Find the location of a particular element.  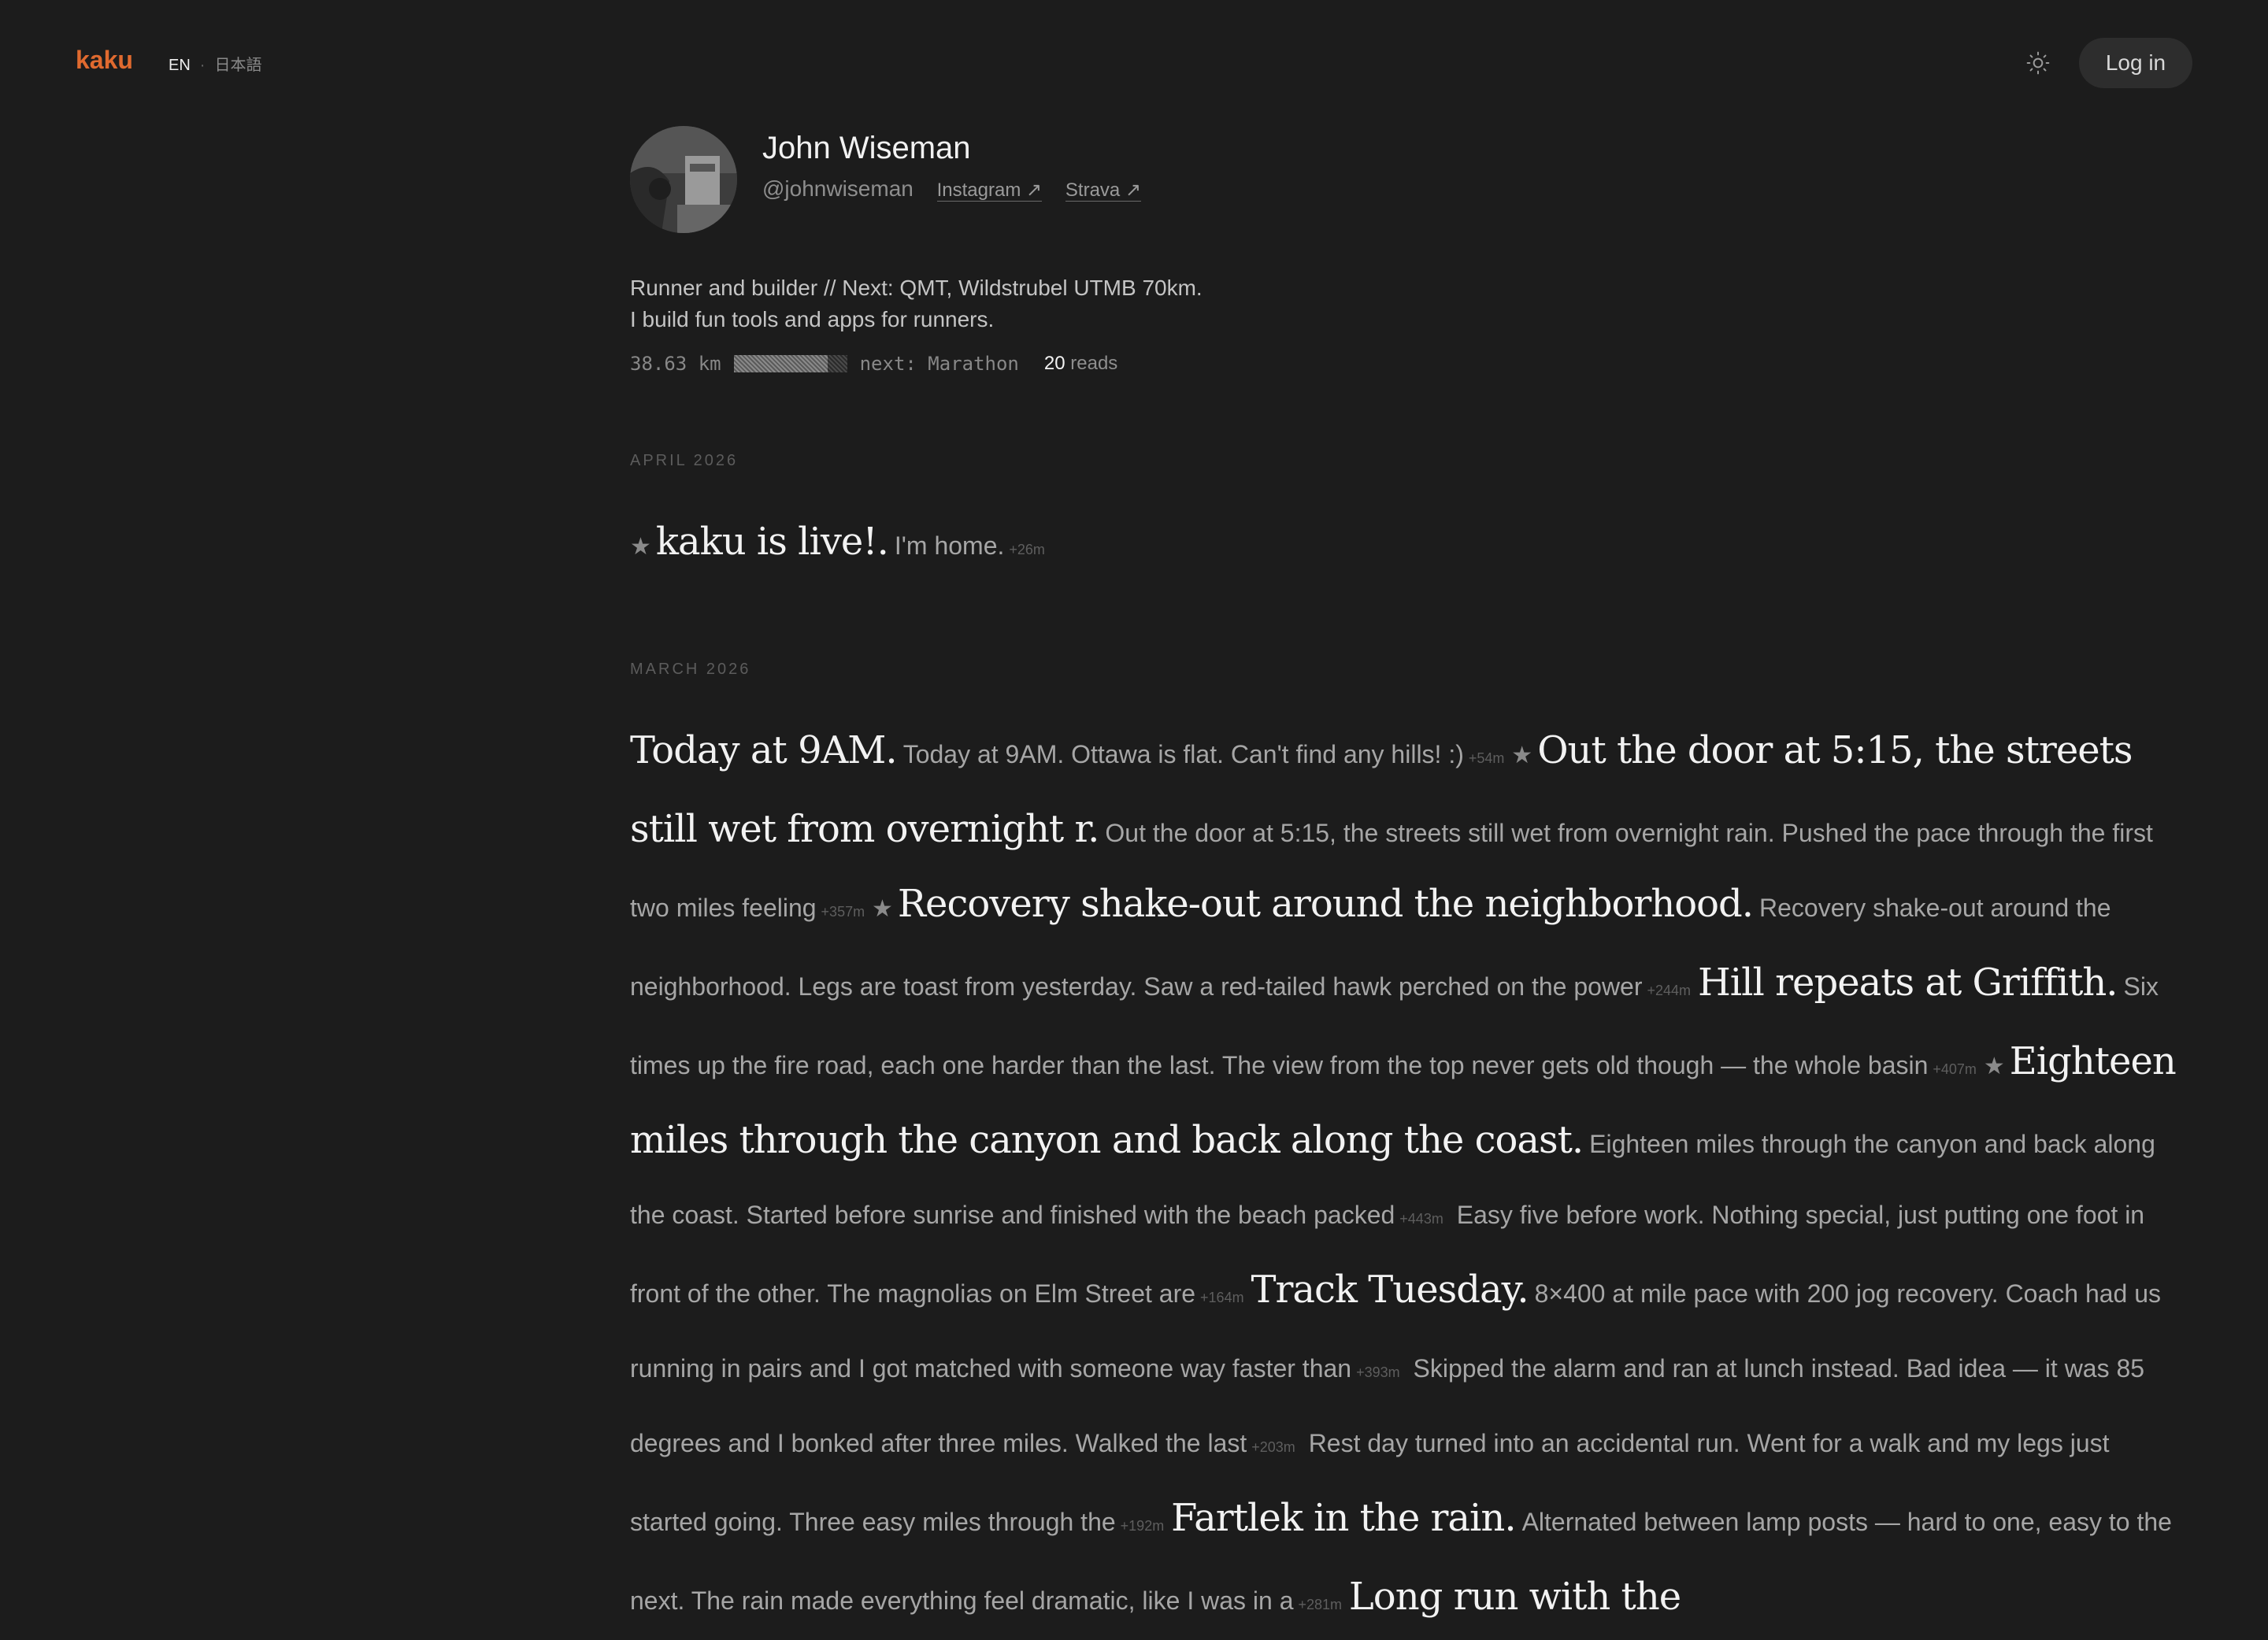

post-meta: +407m is located at coordinates (1955, 1069).